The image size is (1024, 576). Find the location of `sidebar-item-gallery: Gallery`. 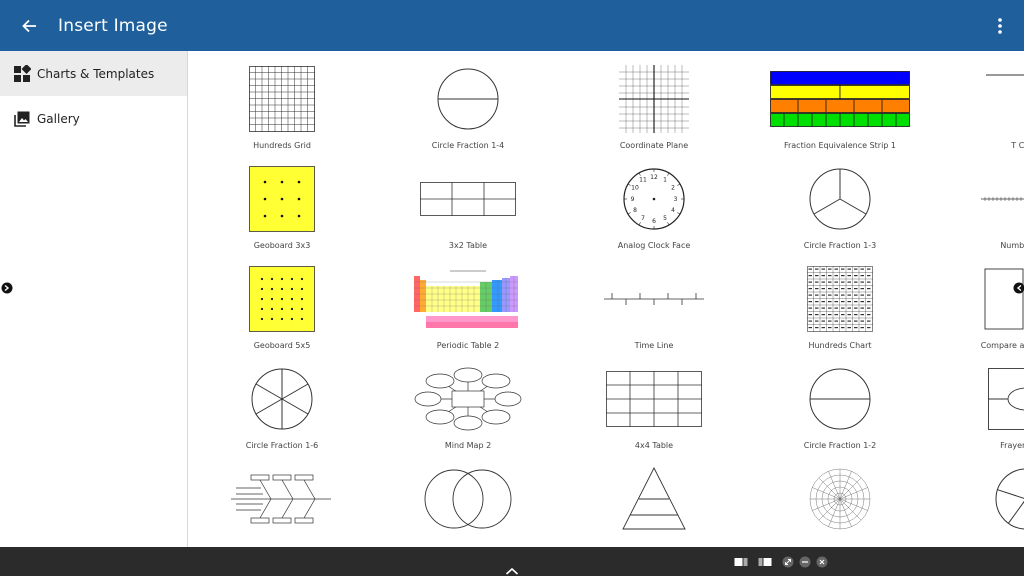

sidebar-item-gallery: Gallery is located at coordinates (93, 118).